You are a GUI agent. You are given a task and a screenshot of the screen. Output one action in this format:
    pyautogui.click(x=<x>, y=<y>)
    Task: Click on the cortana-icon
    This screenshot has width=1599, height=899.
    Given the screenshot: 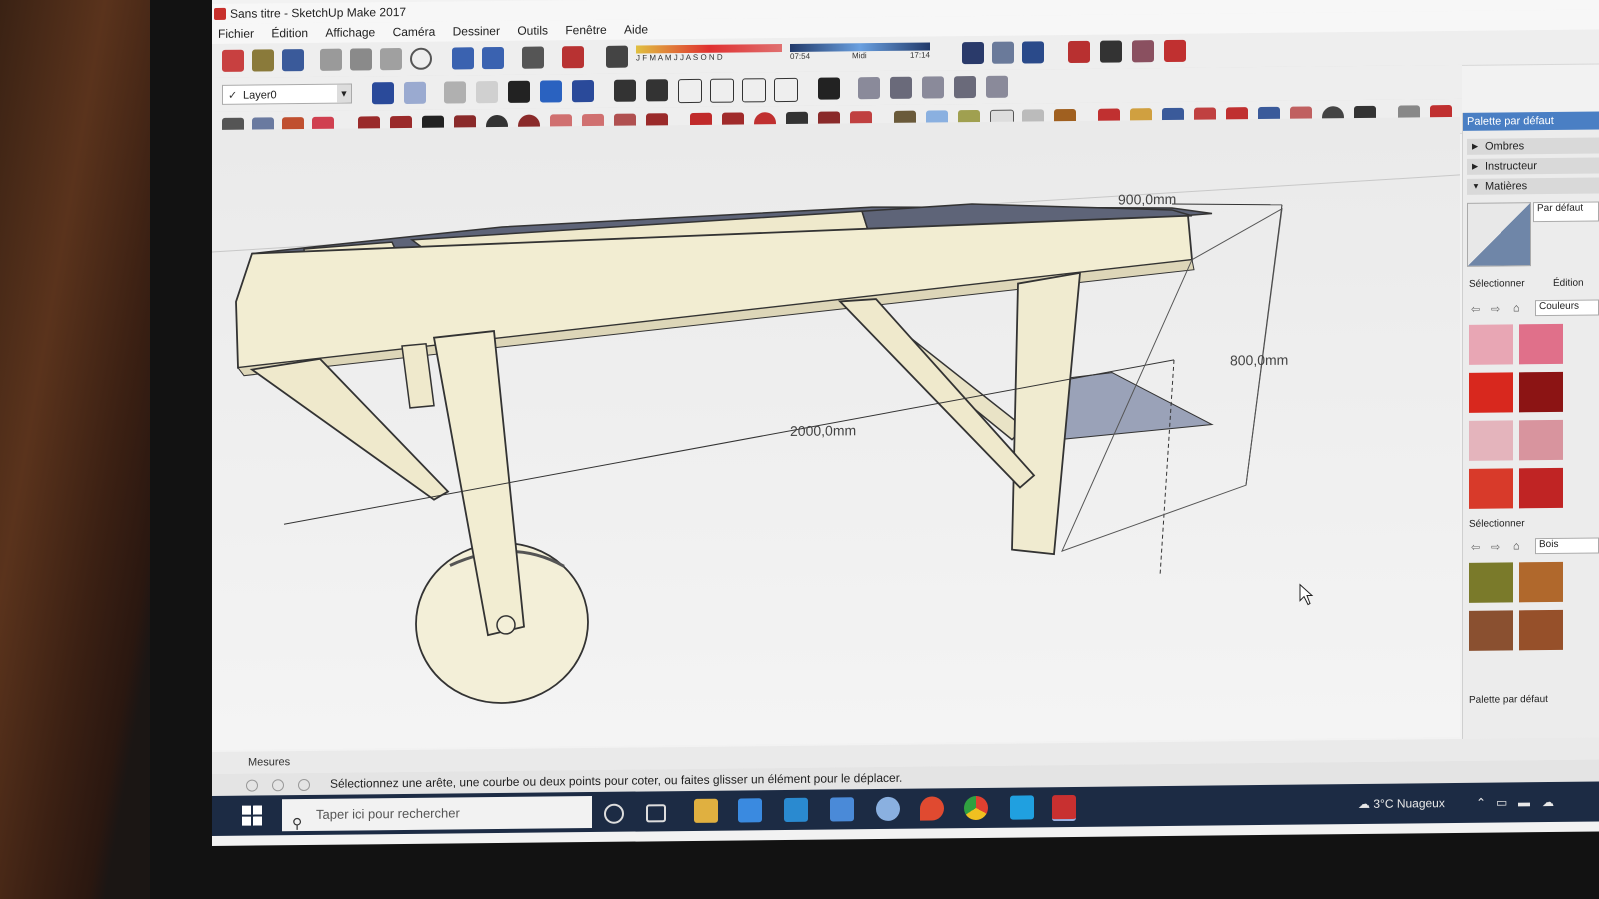 What is the action you would take?
    pyautogui.click(x=614, y=813)
    